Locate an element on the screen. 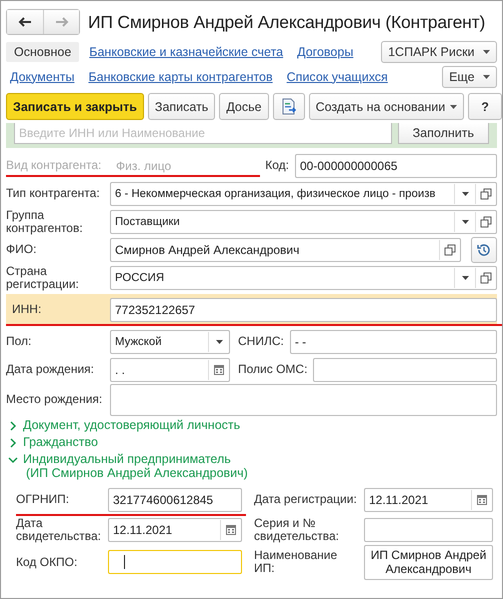  field-label: Страна регистрации: is located at coordinates (43, 278).